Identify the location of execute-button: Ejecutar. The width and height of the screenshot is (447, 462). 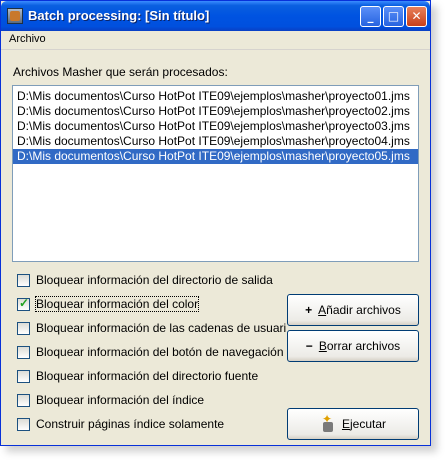
(353, 424).